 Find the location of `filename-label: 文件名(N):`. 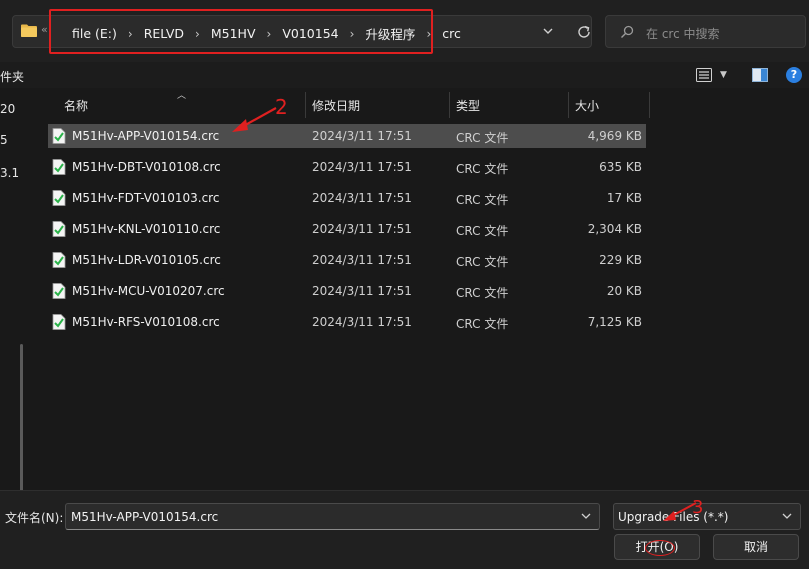

filename-label: 文件名(N): is located at coordinates (34, 518).